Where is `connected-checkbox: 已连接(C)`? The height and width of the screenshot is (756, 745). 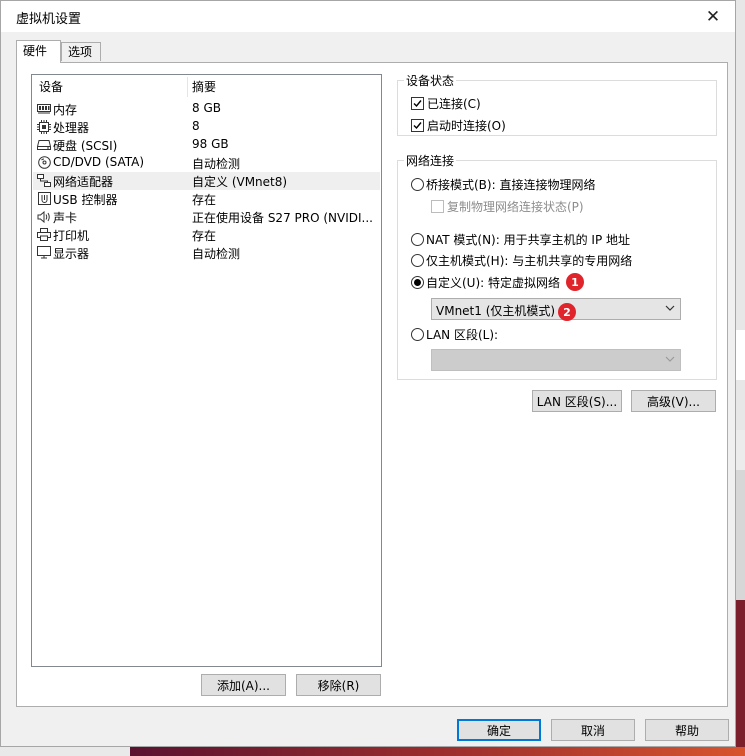
connected-checkbox: 已连接(C) is located at coordinates (446, 103).